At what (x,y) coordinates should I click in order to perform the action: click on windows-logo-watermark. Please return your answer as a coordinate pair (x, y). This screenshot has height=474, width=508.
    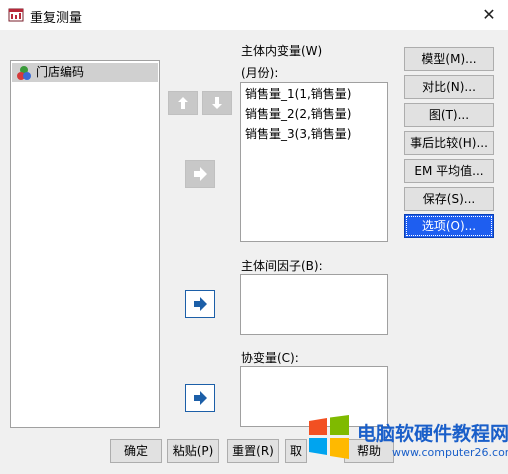
    Looking at the image, I should click on (329, 437).